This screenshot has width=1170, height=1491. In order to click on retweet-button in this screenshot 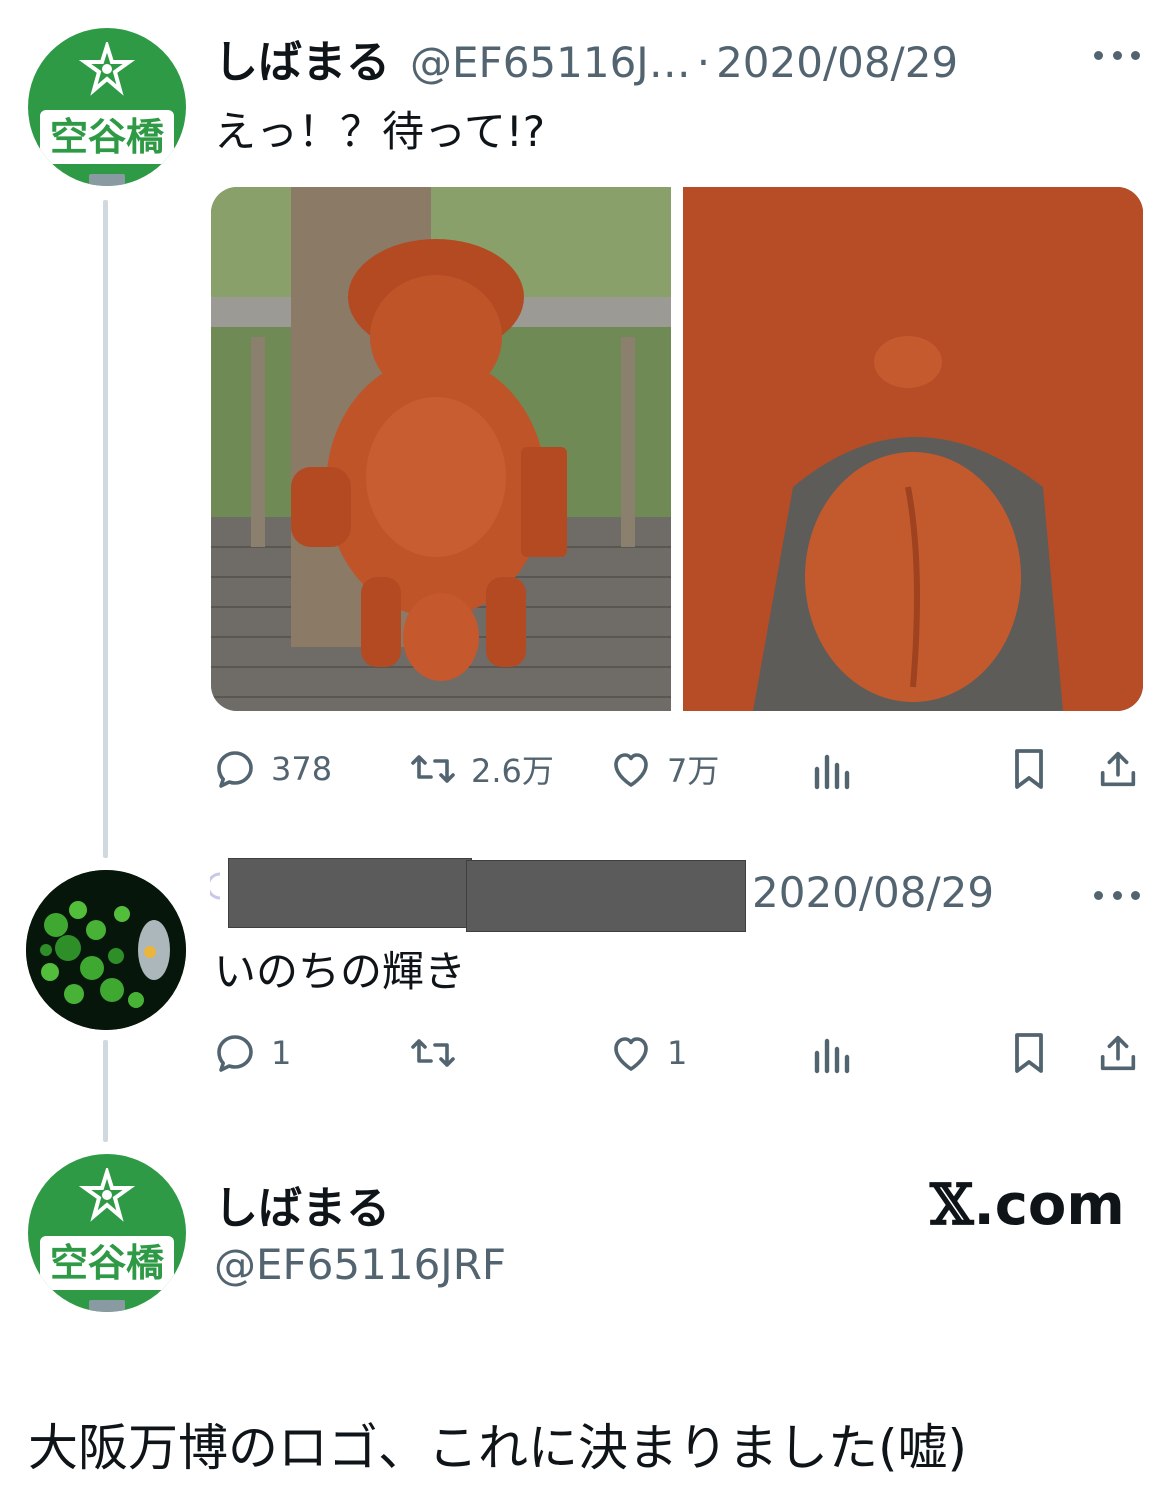, I will do `click(433, 1053)`.